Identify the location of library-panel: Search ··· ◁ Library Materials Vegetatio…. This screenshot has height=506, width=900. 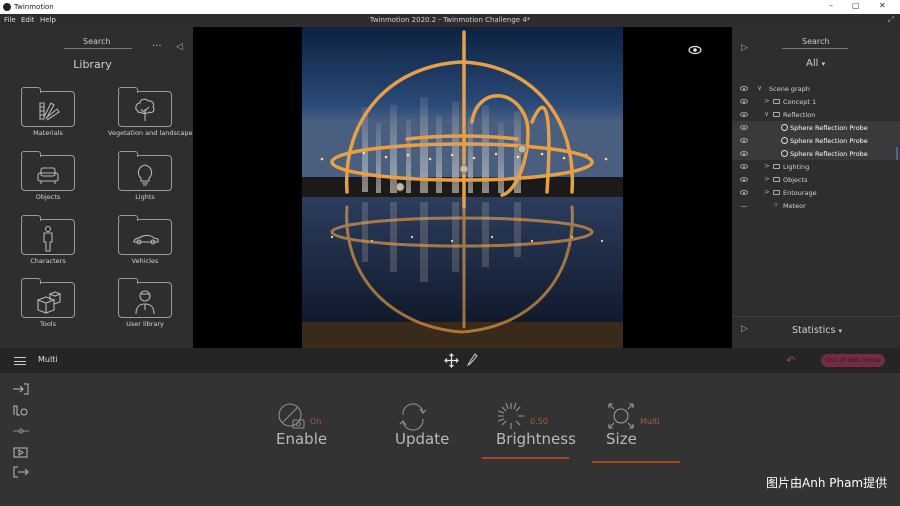
(96, 187).